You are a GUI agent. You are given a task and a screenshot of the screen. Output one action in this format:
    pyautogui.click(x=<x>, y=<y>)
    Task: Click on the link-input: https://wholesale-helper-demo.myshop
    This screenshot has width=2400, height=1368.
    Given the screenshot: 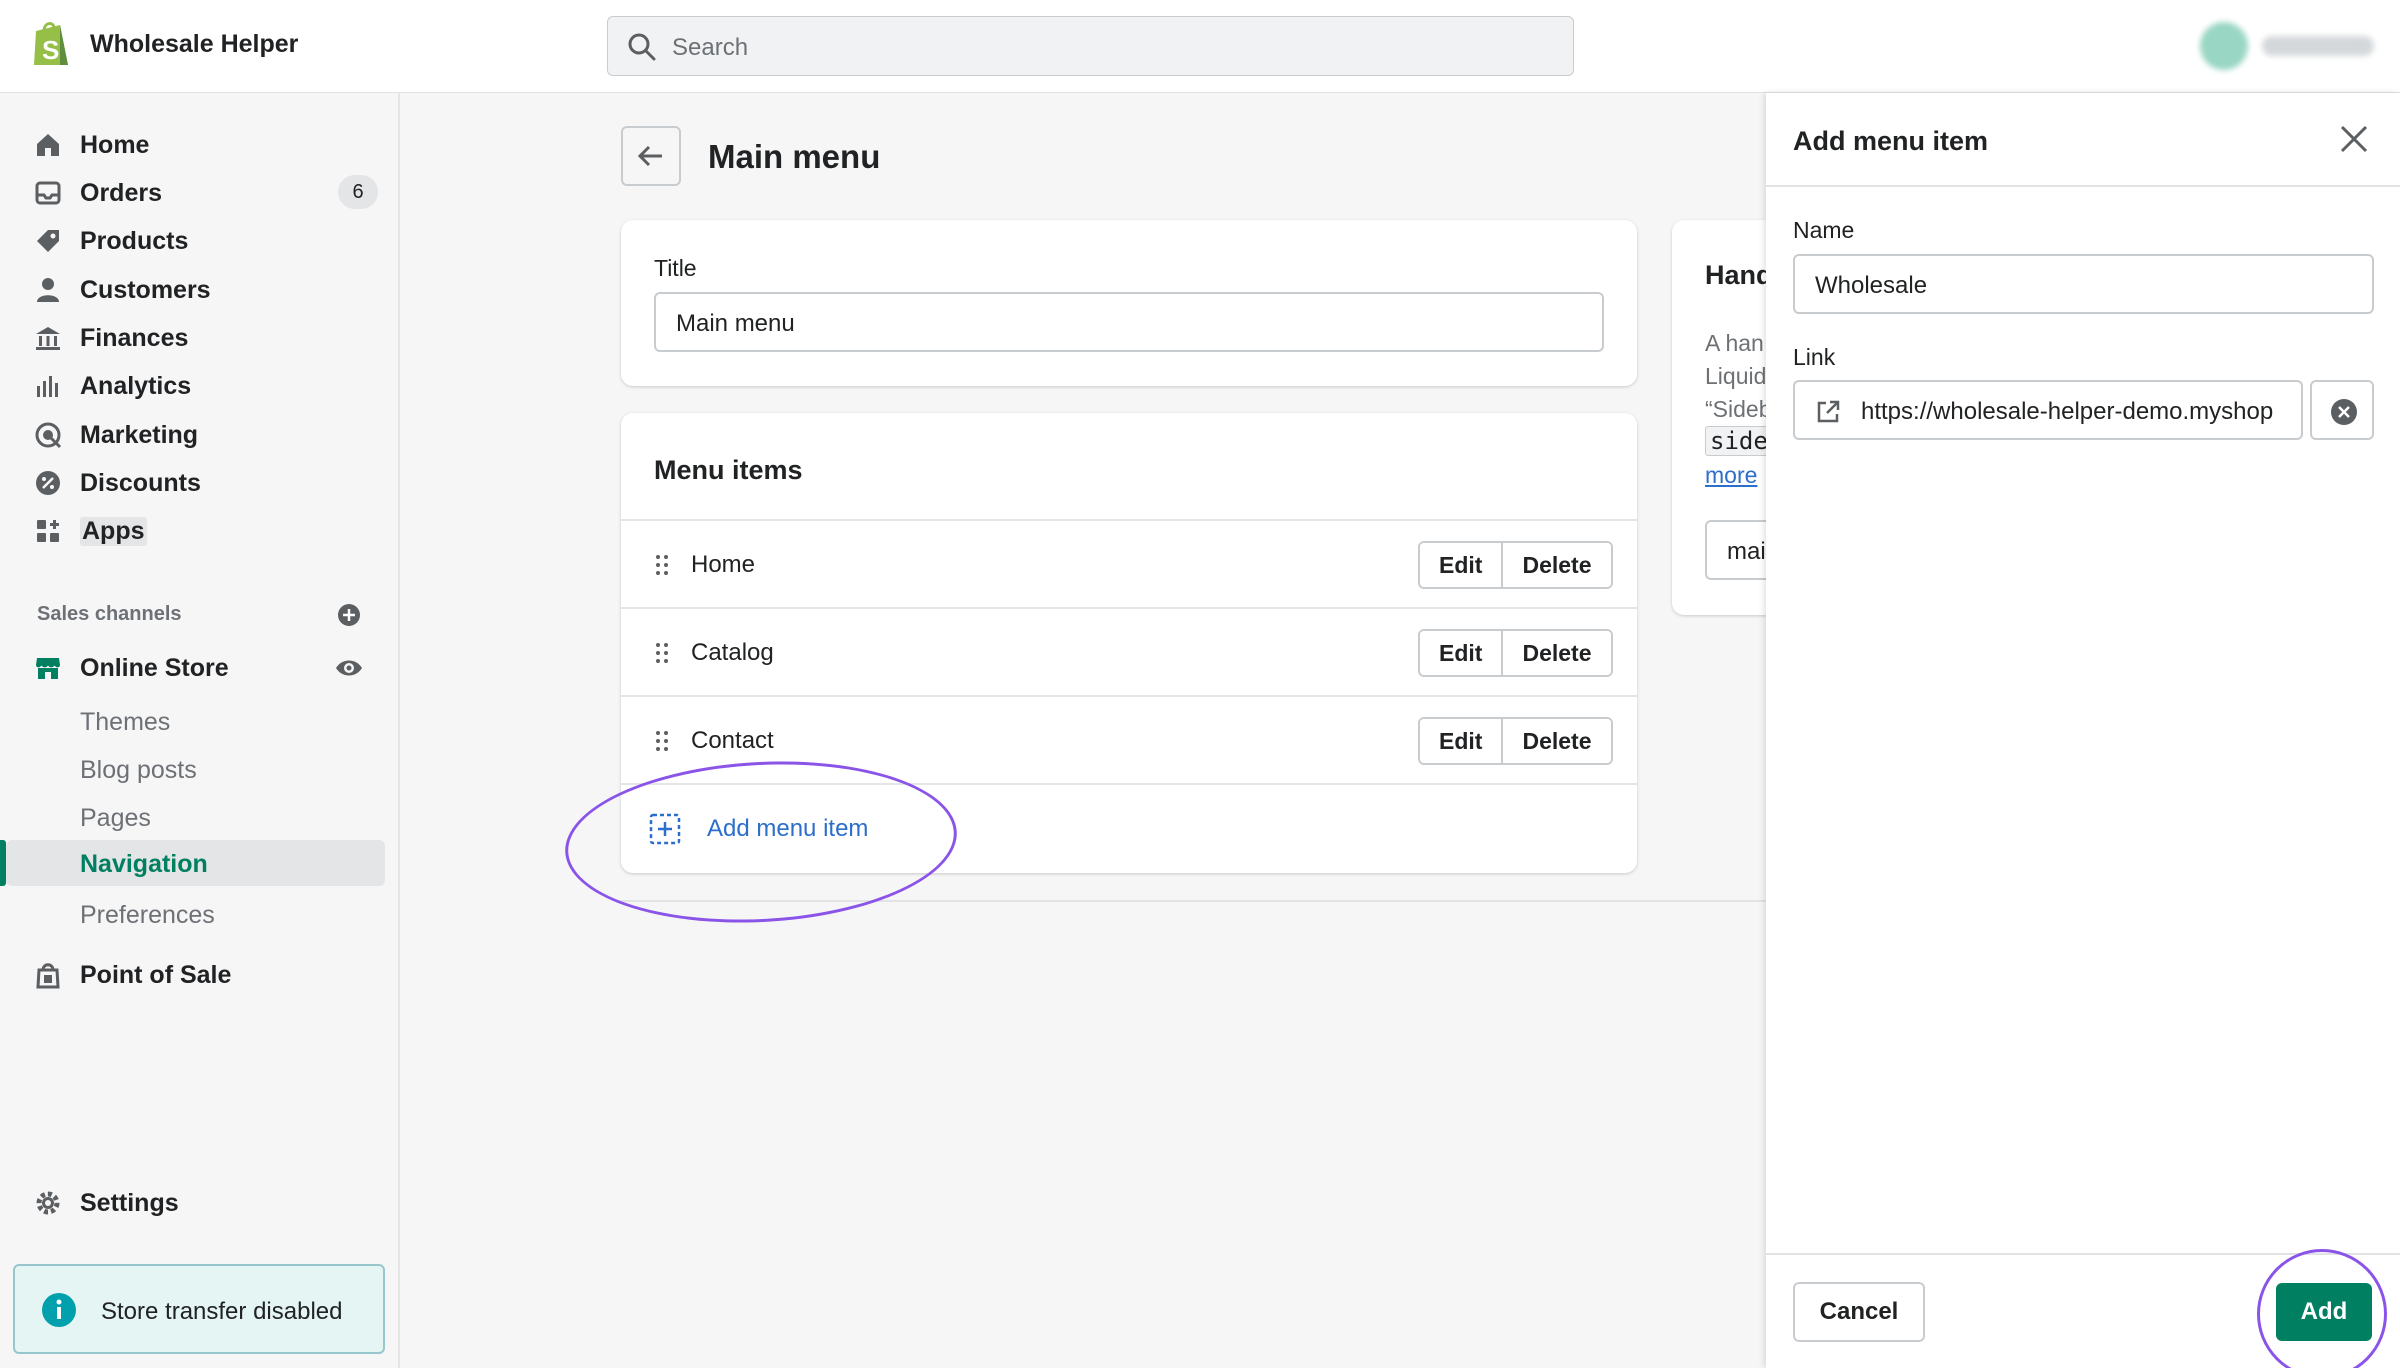 What is the action you would take?
    pyautogui.click(x=2048, y=410)
    